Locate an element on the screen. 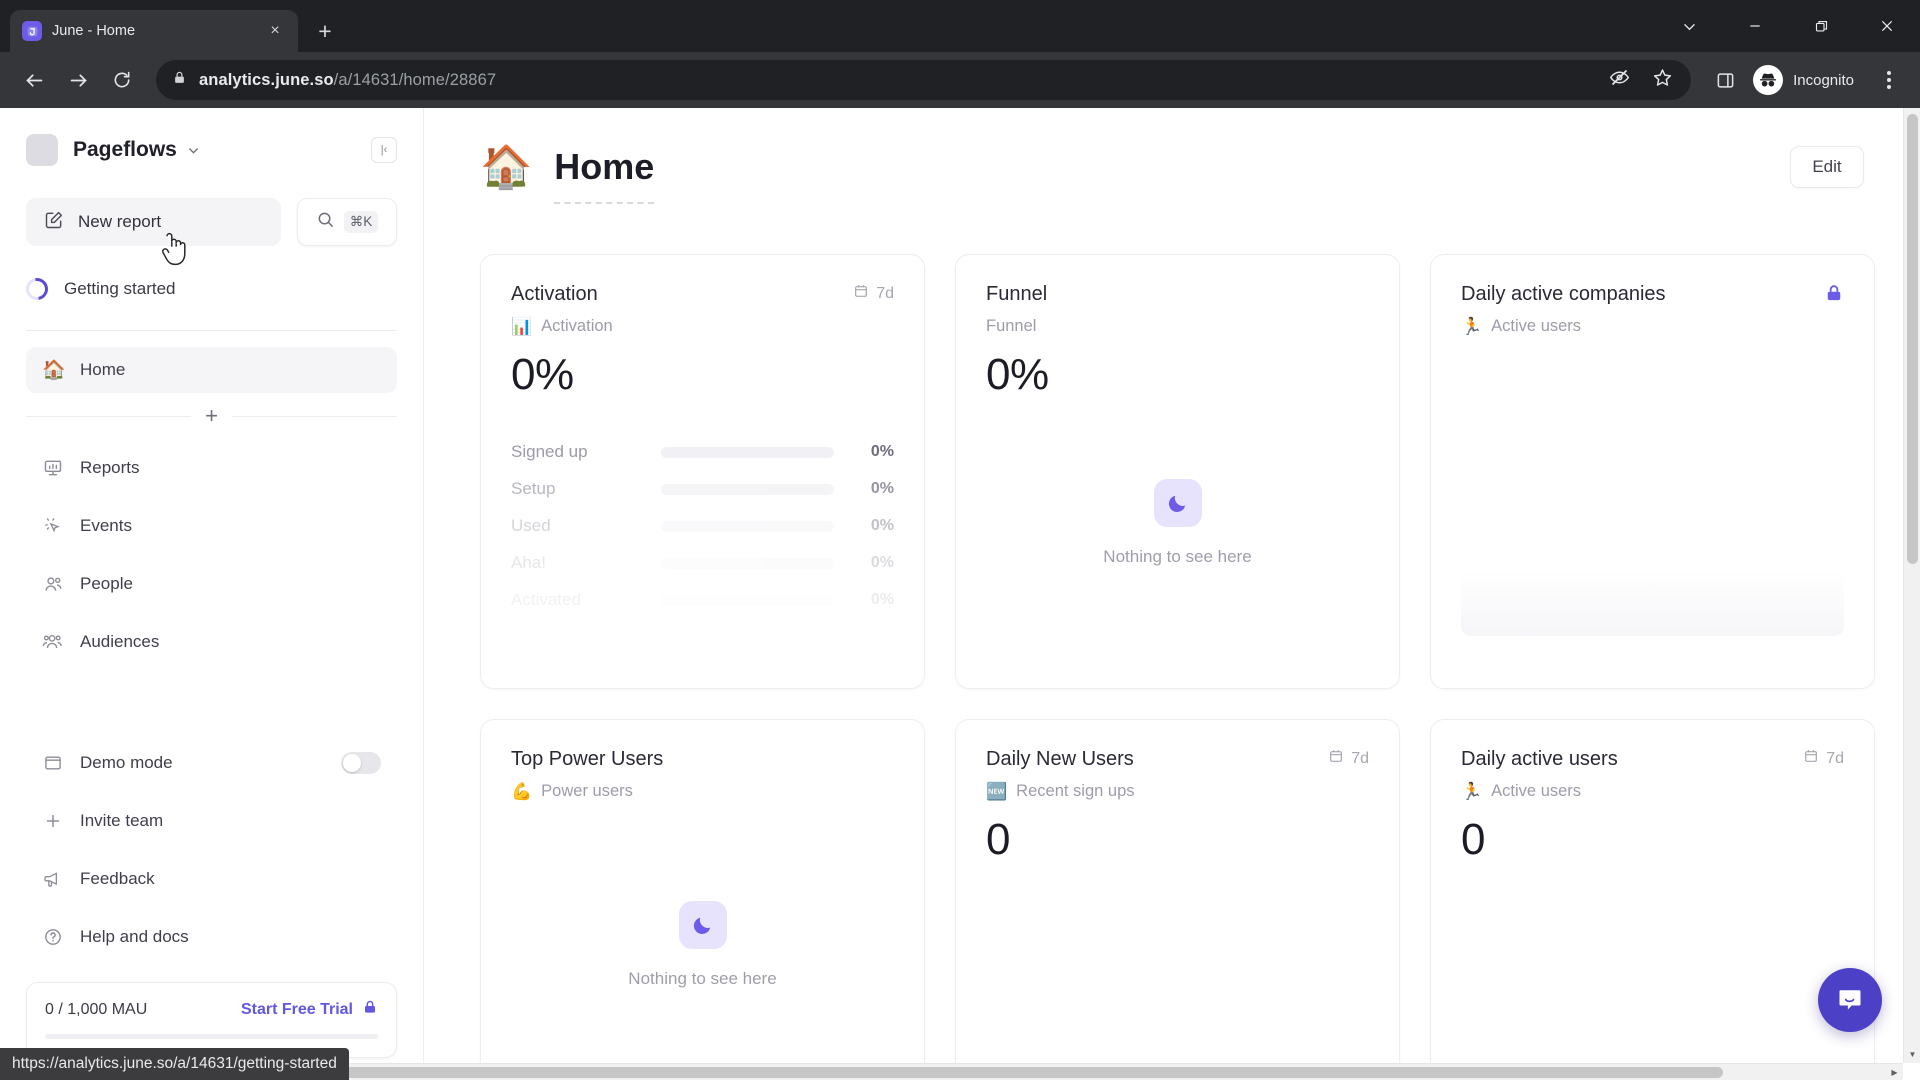  card-header: Activation 7d is located at coordinates (702, 294).